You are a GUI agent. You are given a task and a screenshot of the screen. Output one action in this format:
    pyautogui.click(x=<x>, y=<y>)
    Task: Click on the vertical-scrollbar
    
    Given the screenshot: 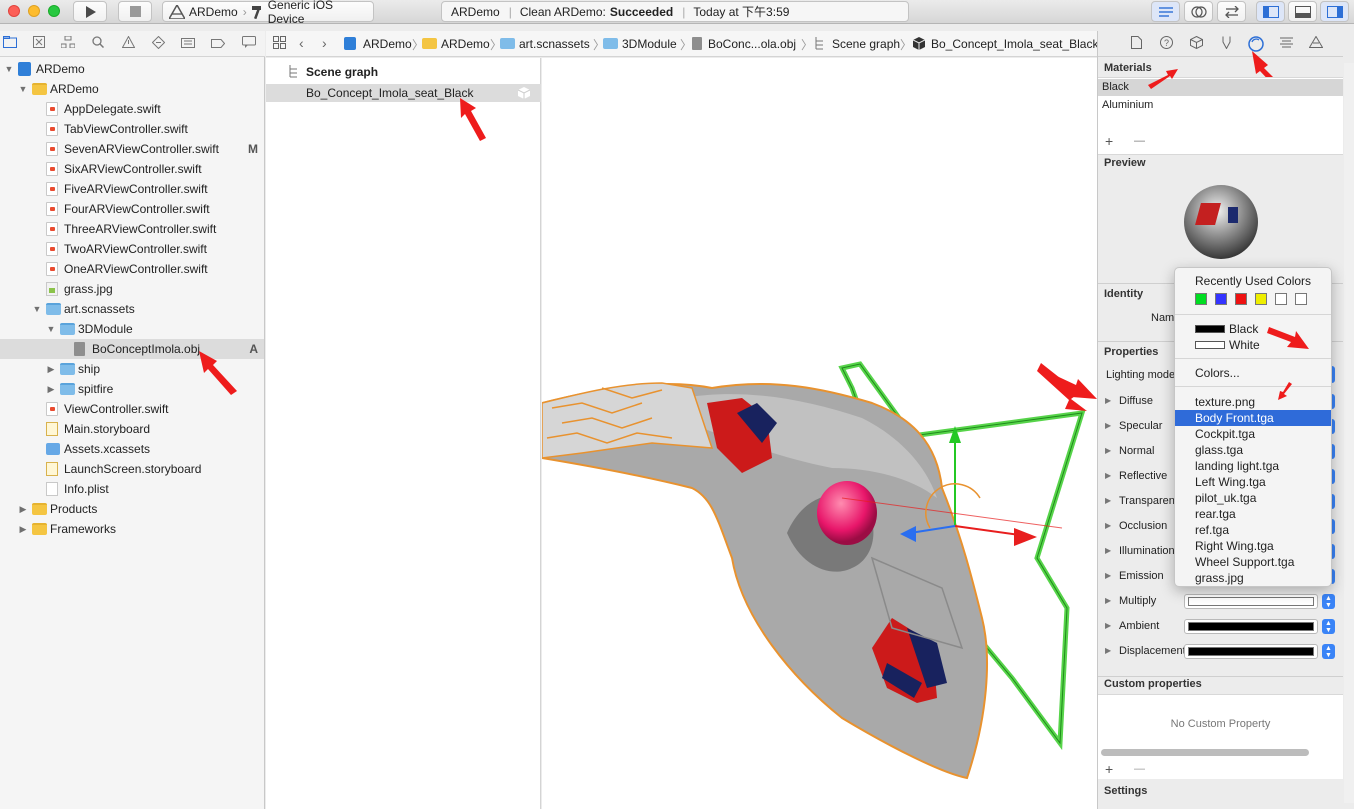 What is the action you would take?
    pyautogui.click(x=1349, y=433)
    